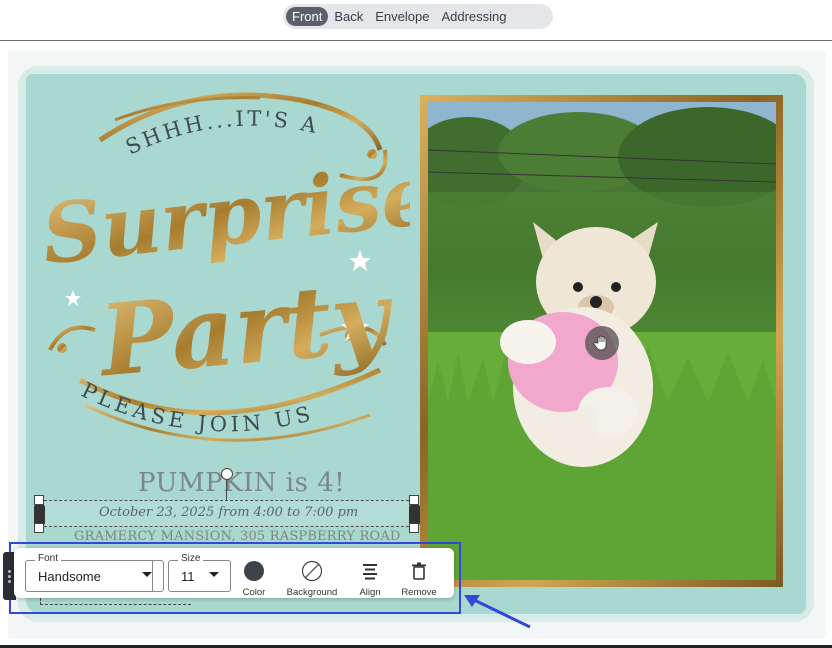 This screenshot has height=648, width=832. What do you see at coordinates (370, 572) in the screenshot?
I see `align-center-icon` at bounding box center [370, 572].